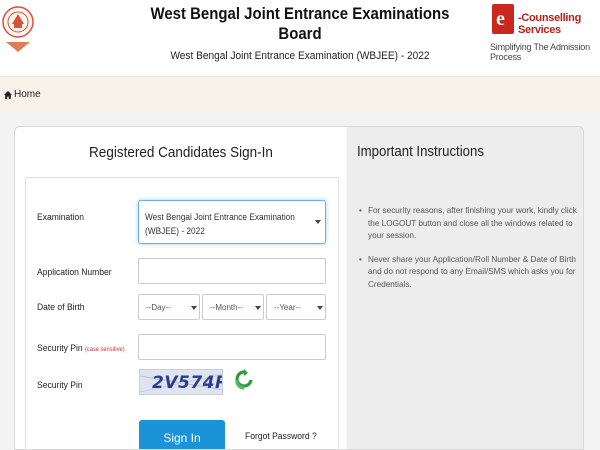 This screenshot has width=600, height=450. What do you see at coordinates (503, 19) in the screenshot?
I see `e-counselling-icon: e` at bounding box center [503, 19].